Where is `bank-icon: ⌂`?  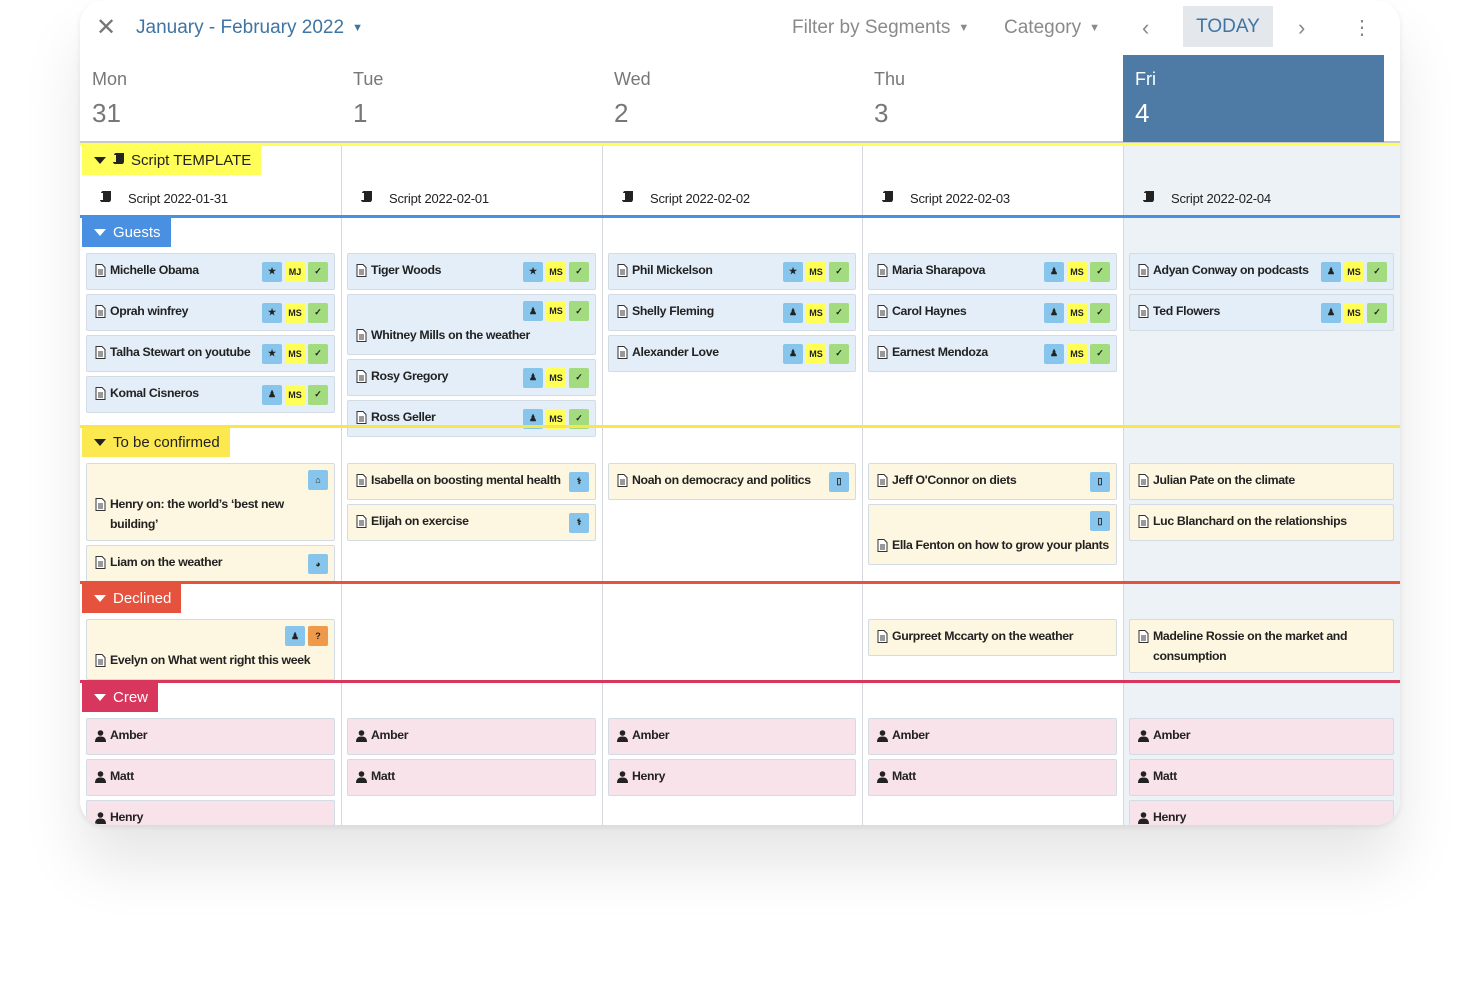 bank-icon: ⌂ is located at coordinates (318, 480).